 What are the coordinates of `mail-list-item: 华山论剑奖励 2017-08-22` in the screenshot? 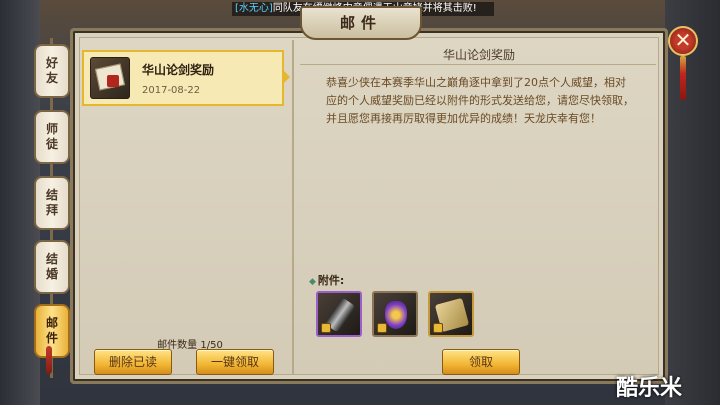 It's located at (183, 78).